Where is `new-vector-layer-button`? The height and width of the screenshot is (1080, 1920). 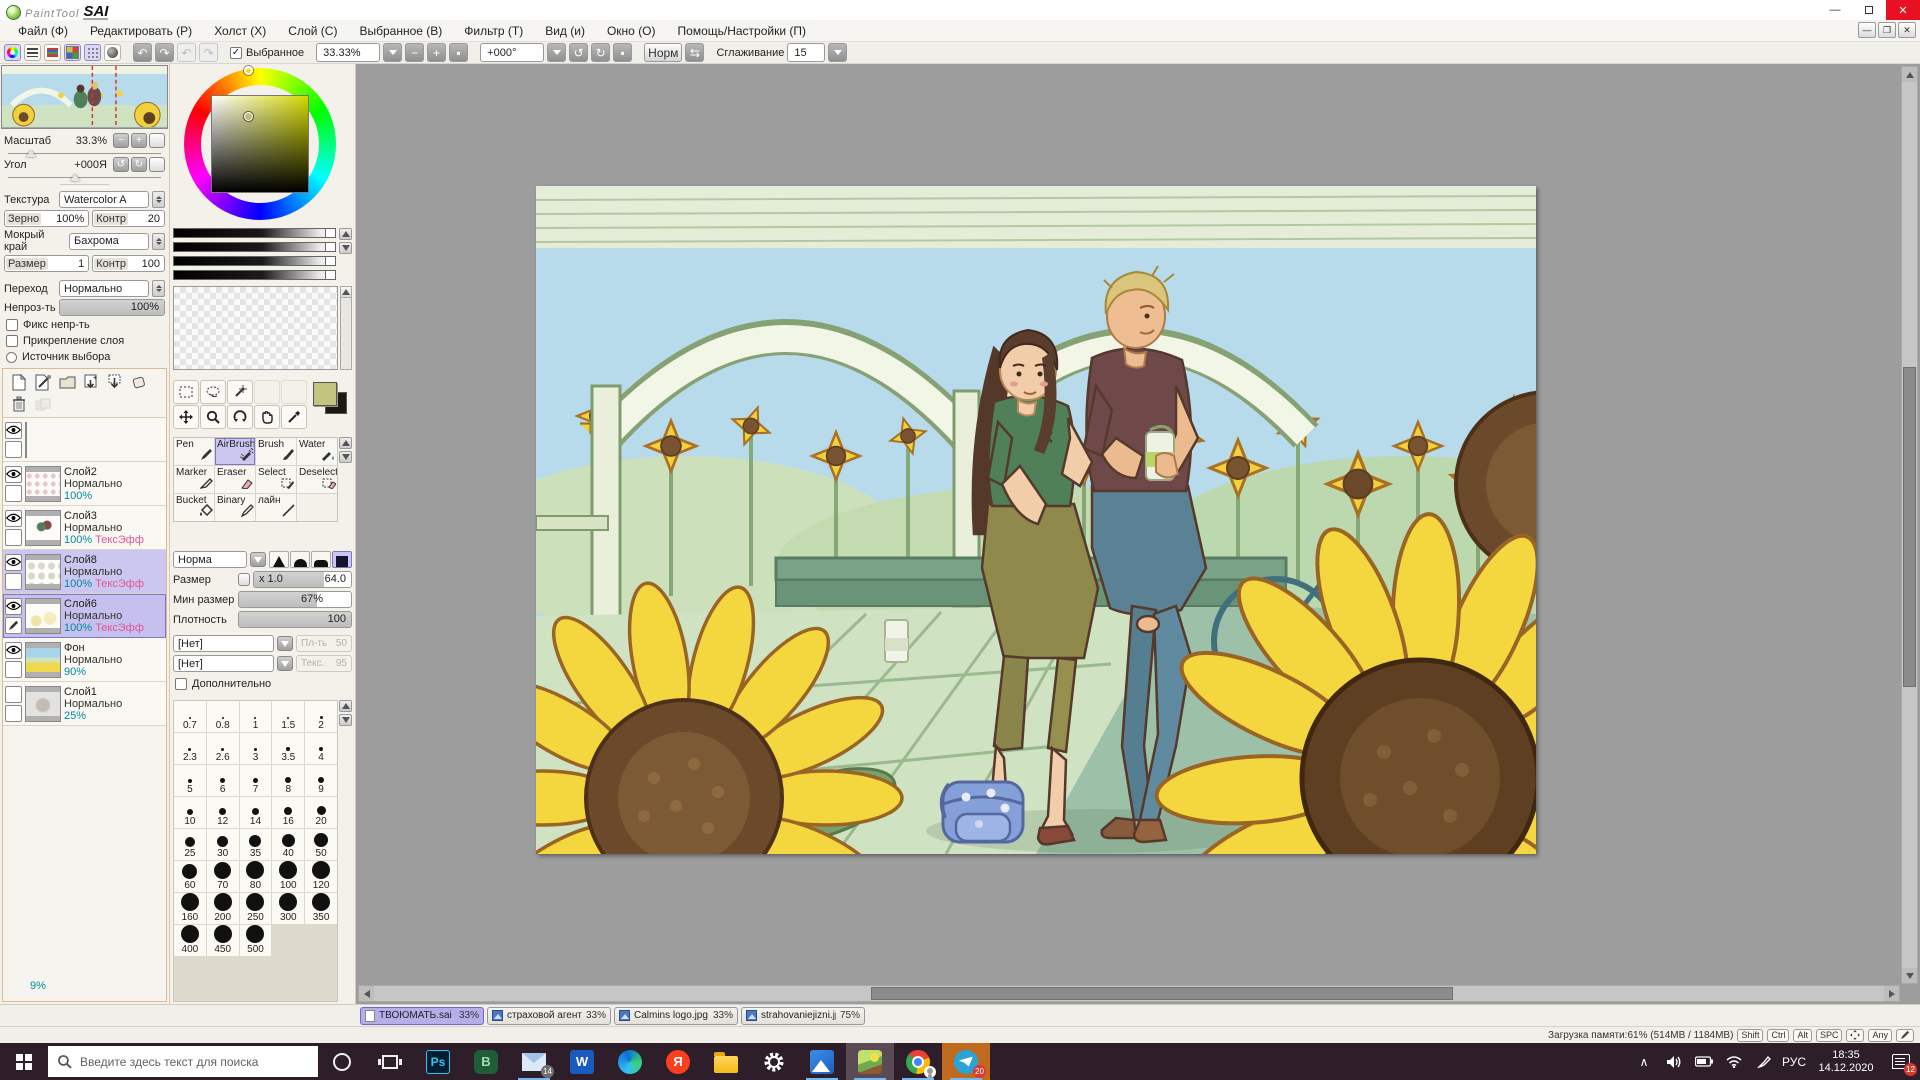 new-vector-layer-button is located at coordinates (43, 382).